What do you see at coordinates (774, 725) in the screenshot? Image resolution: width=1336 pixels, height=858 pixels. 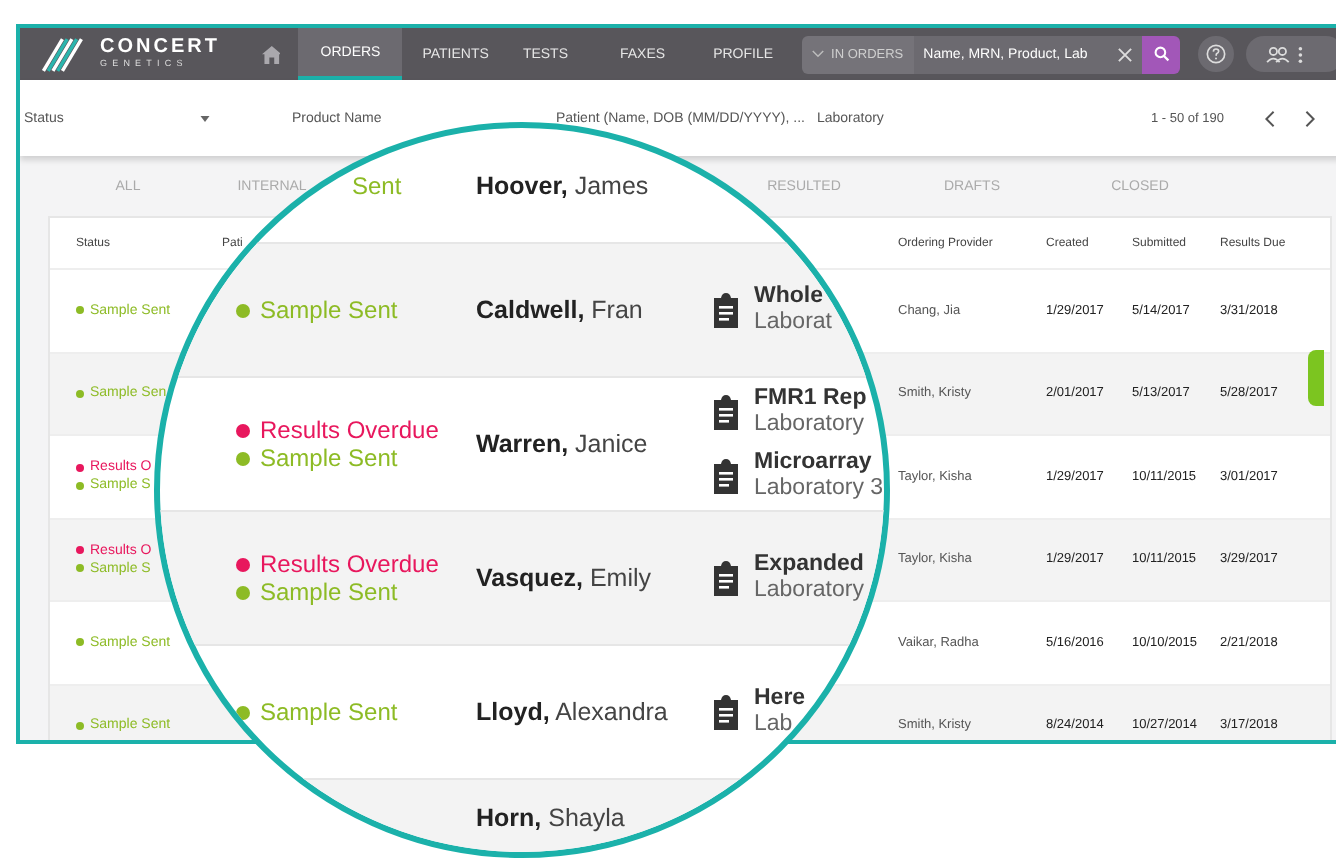 I see `laboratory-name: Lab` at bounding box center [774, 725].